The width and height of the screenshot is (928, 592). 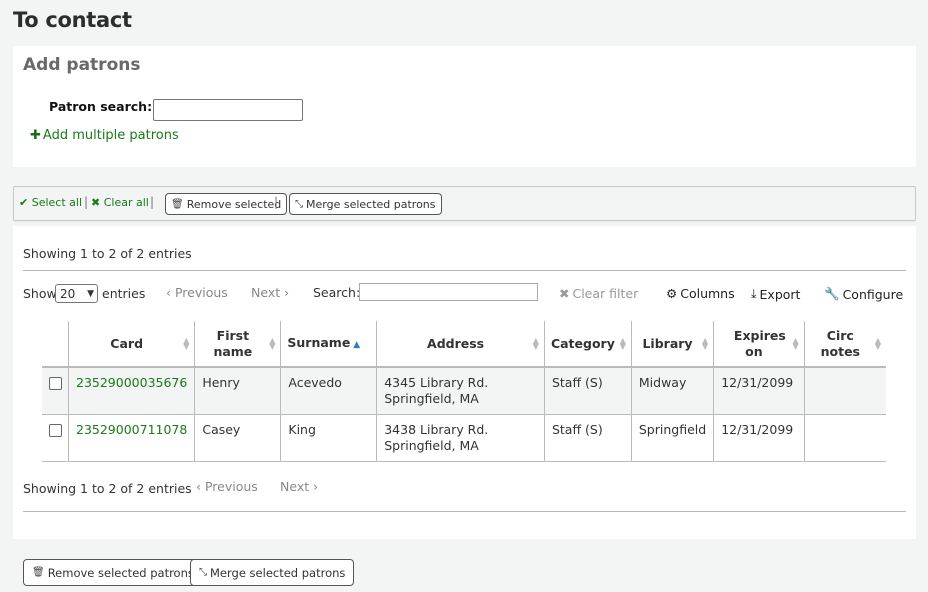 I want to click on export-button: ⤓ Export, so click(x=775, y=294).